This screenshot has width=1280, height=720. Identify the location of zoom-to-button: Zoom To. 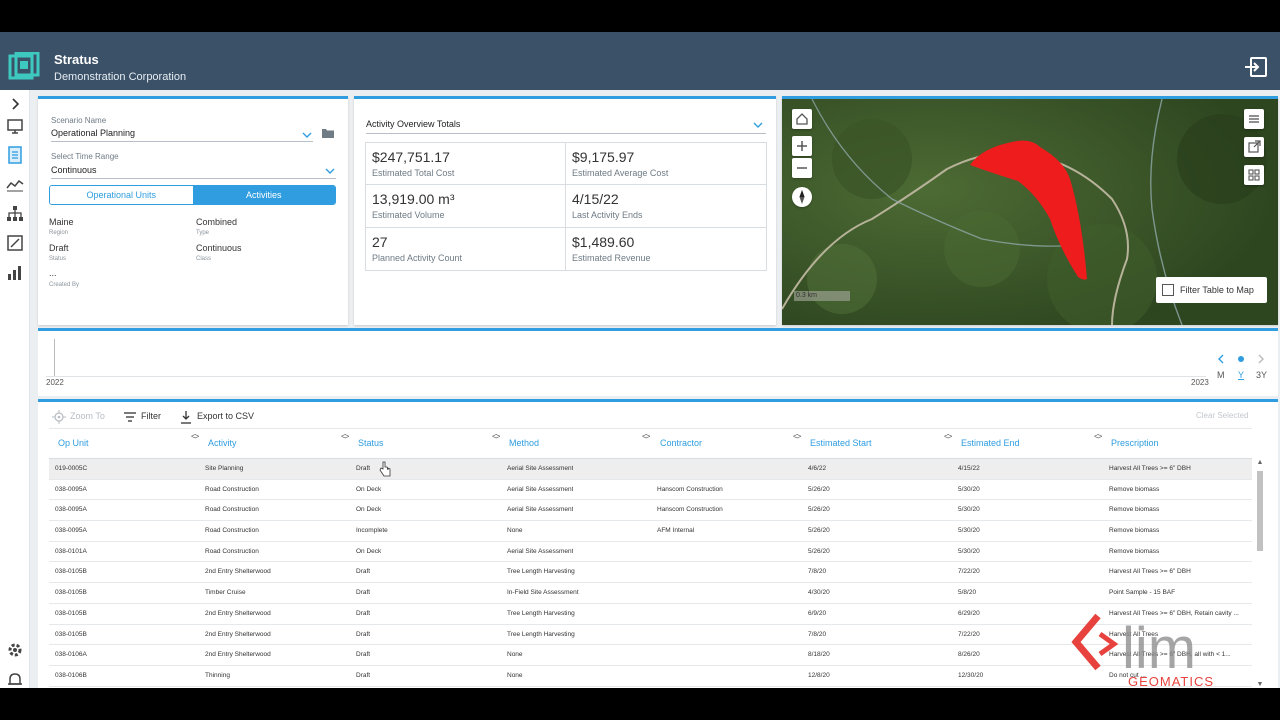
(78, 416).